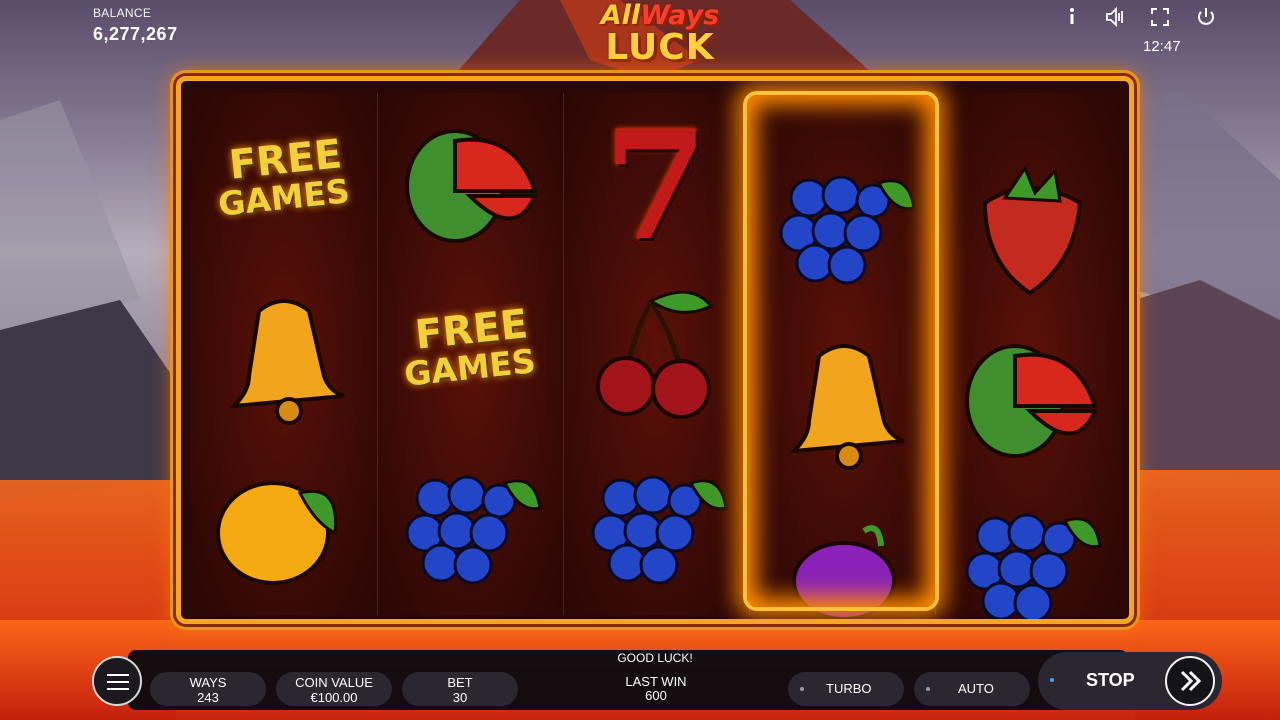 The height and width of the screenshot is (720, 1280). I want to click on clock: 12:47, so click(1162, 46).